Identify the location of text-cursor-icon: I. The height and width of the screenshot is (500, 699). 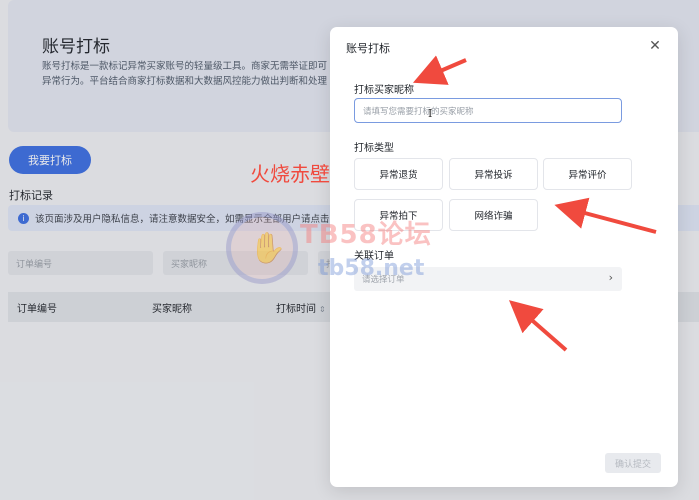
(430, 113).